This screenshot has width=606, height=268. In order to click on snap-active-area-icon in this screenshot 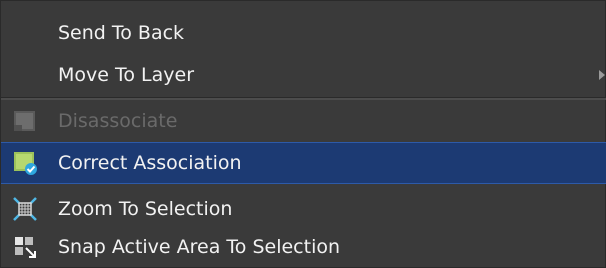, I will do `click(25, 247)`.